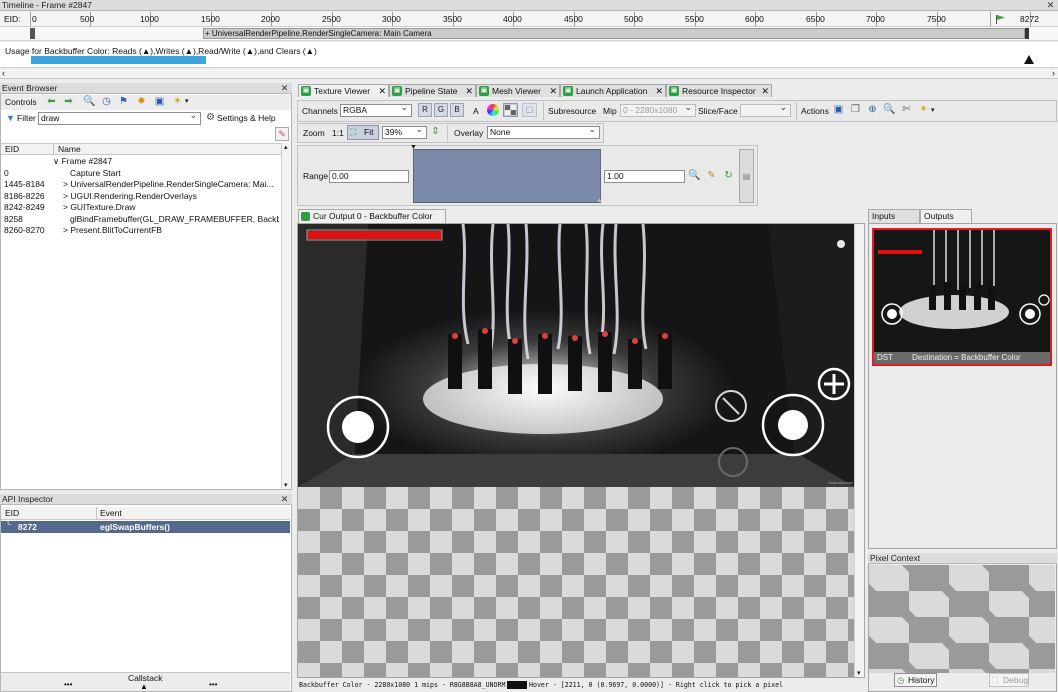  Describe the element at coordinates (507, 176) in the screenshot. I see `range-histogram` at that location.